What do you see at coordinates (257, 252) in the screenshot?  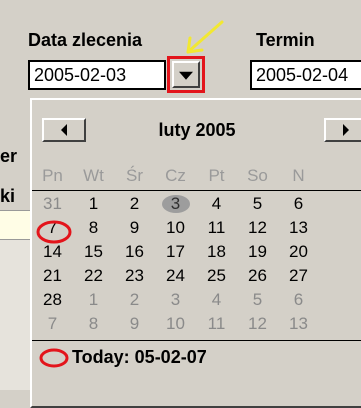 I see `calendar-day: 19` at bounding box center [257, 252].